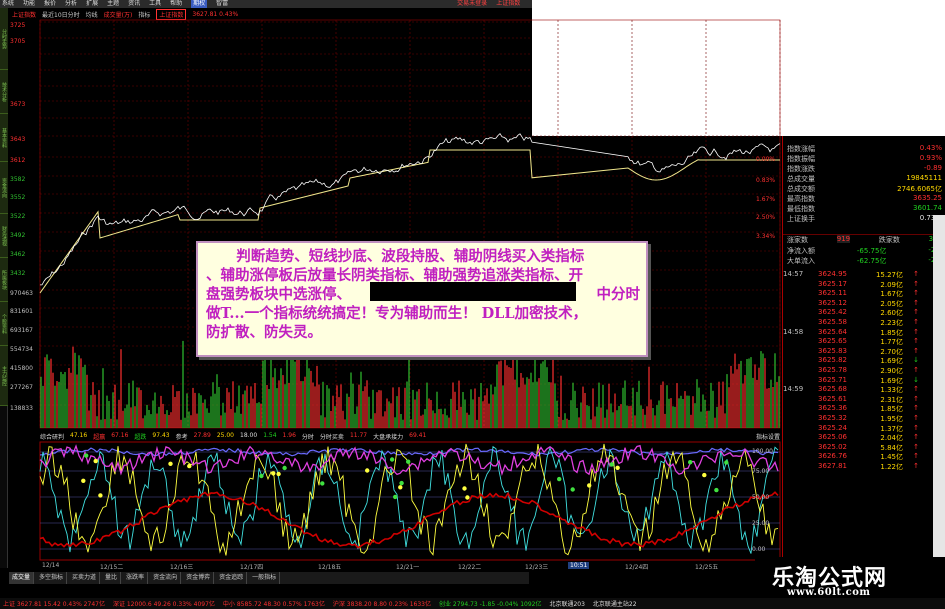 This screenshot has width=945, height=609. Describe the element at coordinates (264, 332) in the screenshot. I see `promo-line-5: 防扩散、防失灵。` at that location.